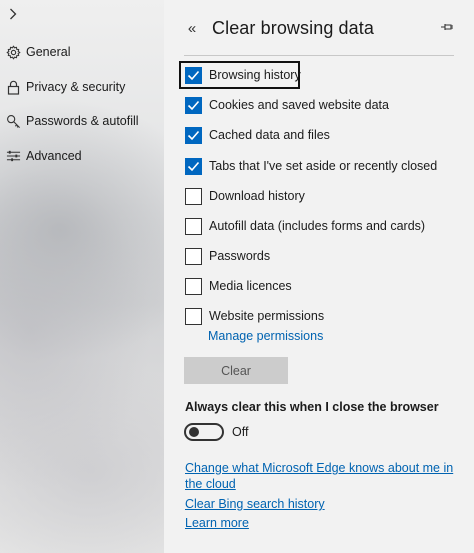 This screenshot has height=553, width=474. I want to click on option-label: Cookies and saved website data, so click(299, 105).